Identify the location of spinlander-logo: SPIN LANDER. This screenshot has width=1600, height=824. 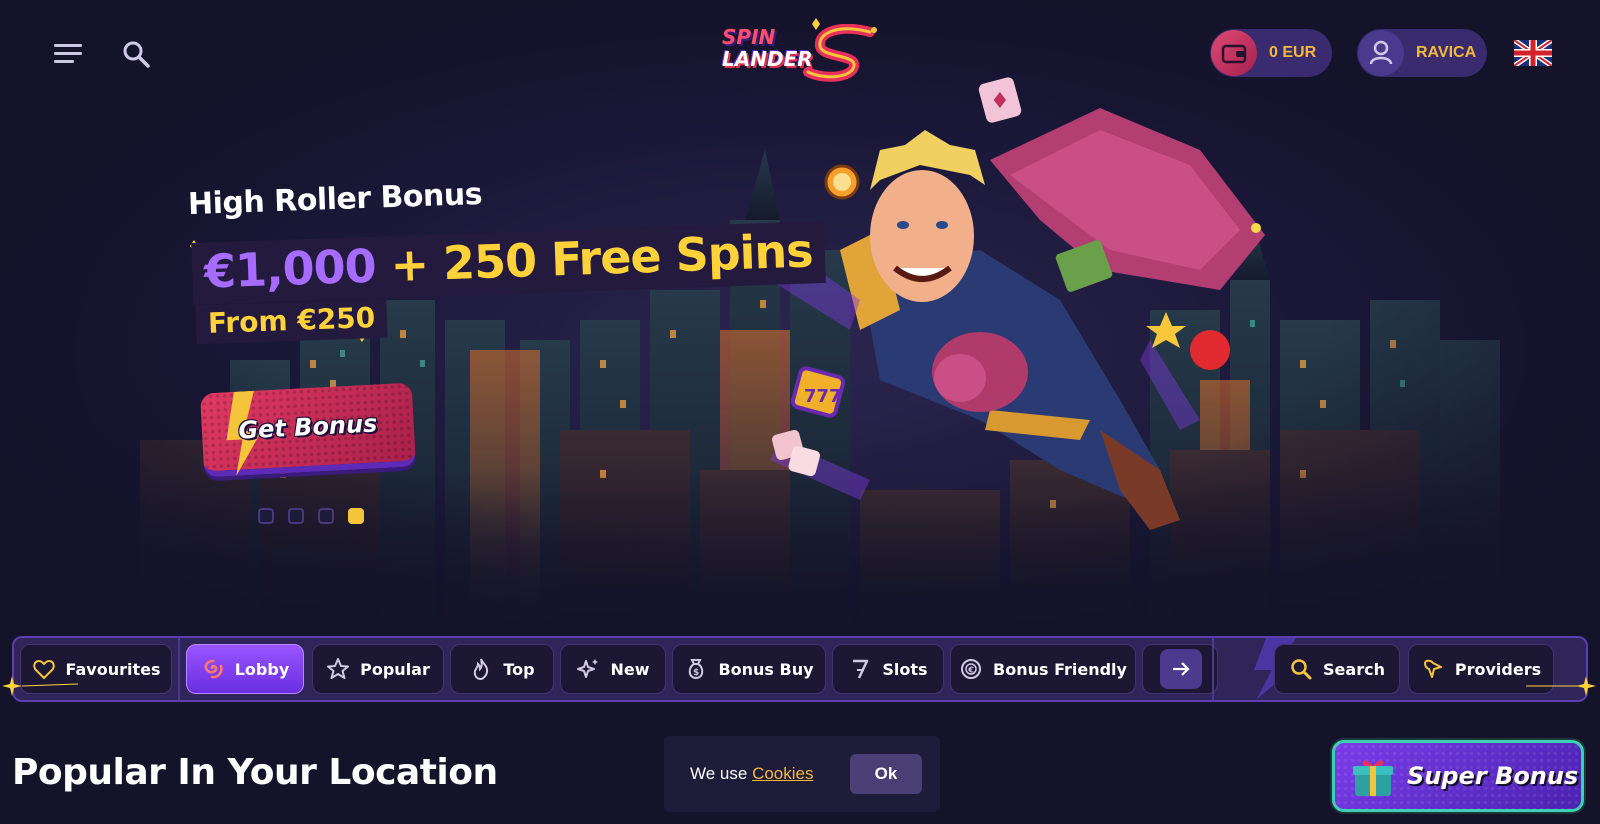
(802, 56).